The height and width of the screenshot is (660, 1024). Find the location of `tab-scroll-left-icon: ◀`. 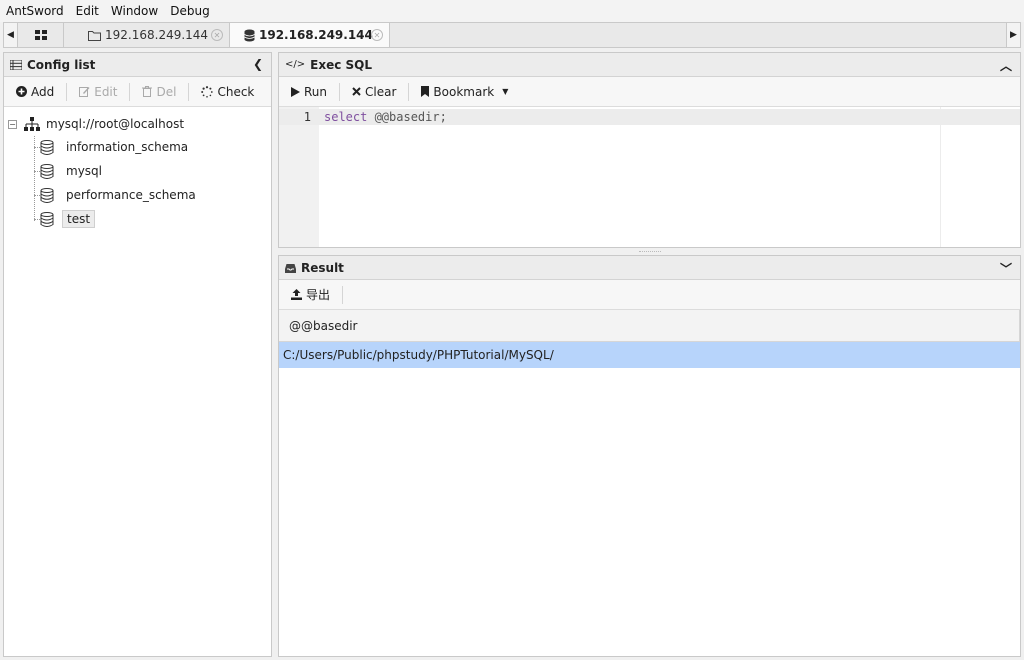

tab-scroll-left-icon: ◀ is located at coordinates (11, 35).